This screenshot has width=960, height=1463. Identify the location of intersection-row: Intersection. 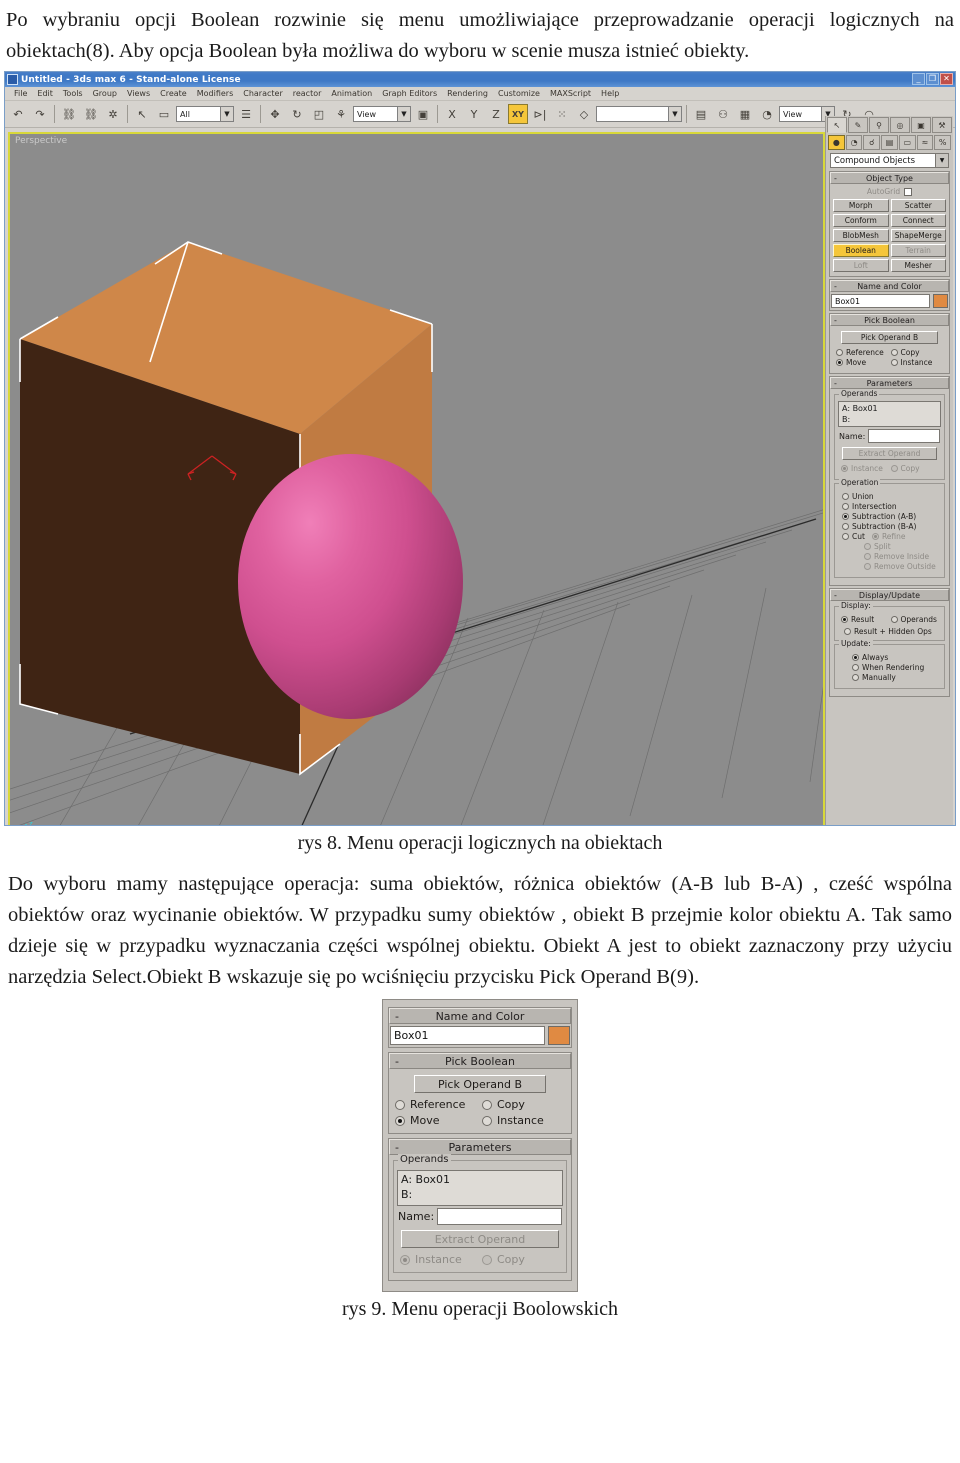
(889, 506).